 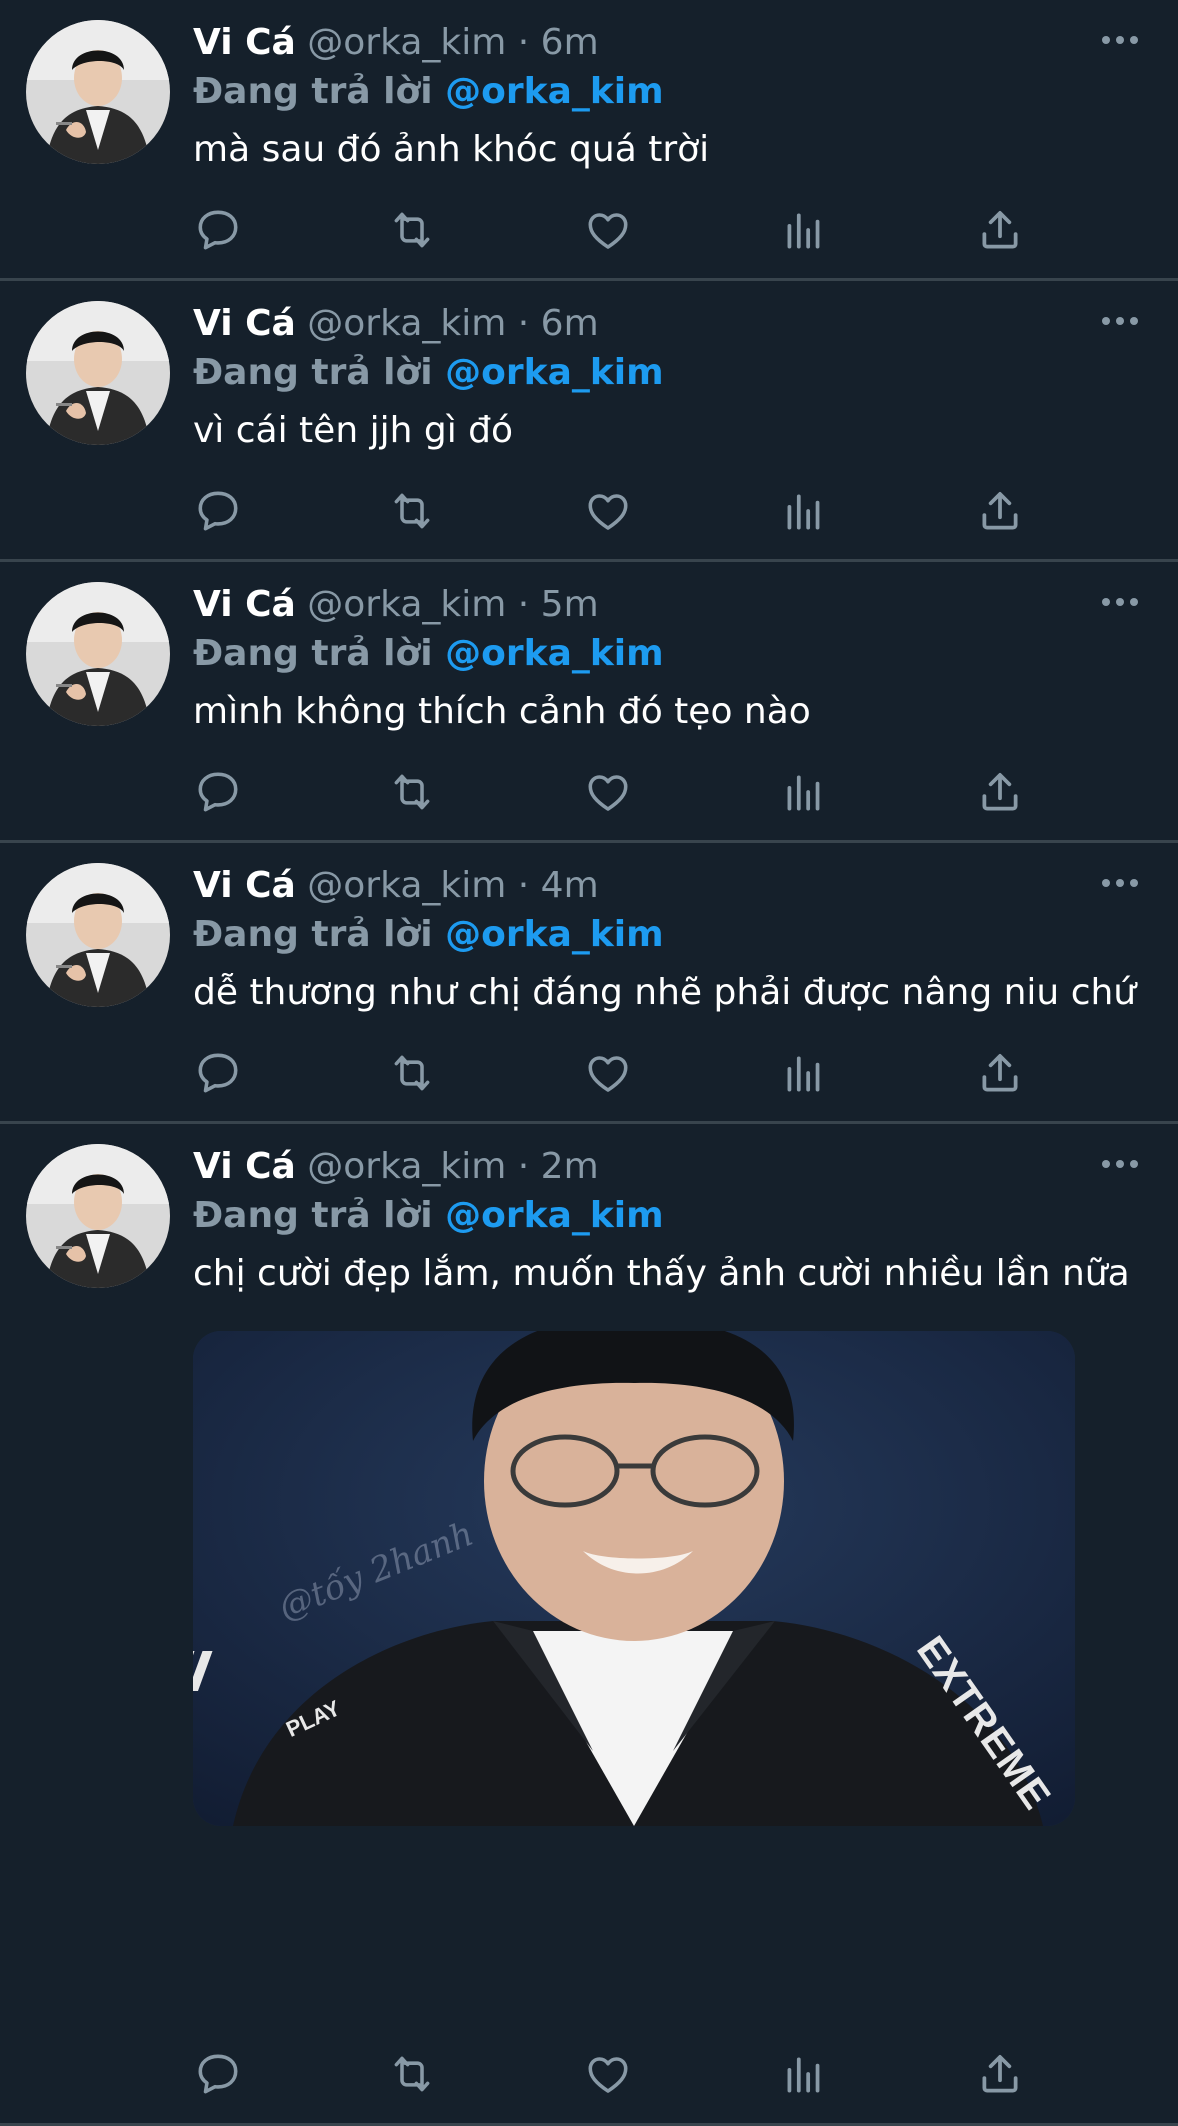 What do you see at coordinates (353, 430) in the screenshot?
I see `tweet-text: vì cái tên jjh gì đó` at bounding box center [353, 430].